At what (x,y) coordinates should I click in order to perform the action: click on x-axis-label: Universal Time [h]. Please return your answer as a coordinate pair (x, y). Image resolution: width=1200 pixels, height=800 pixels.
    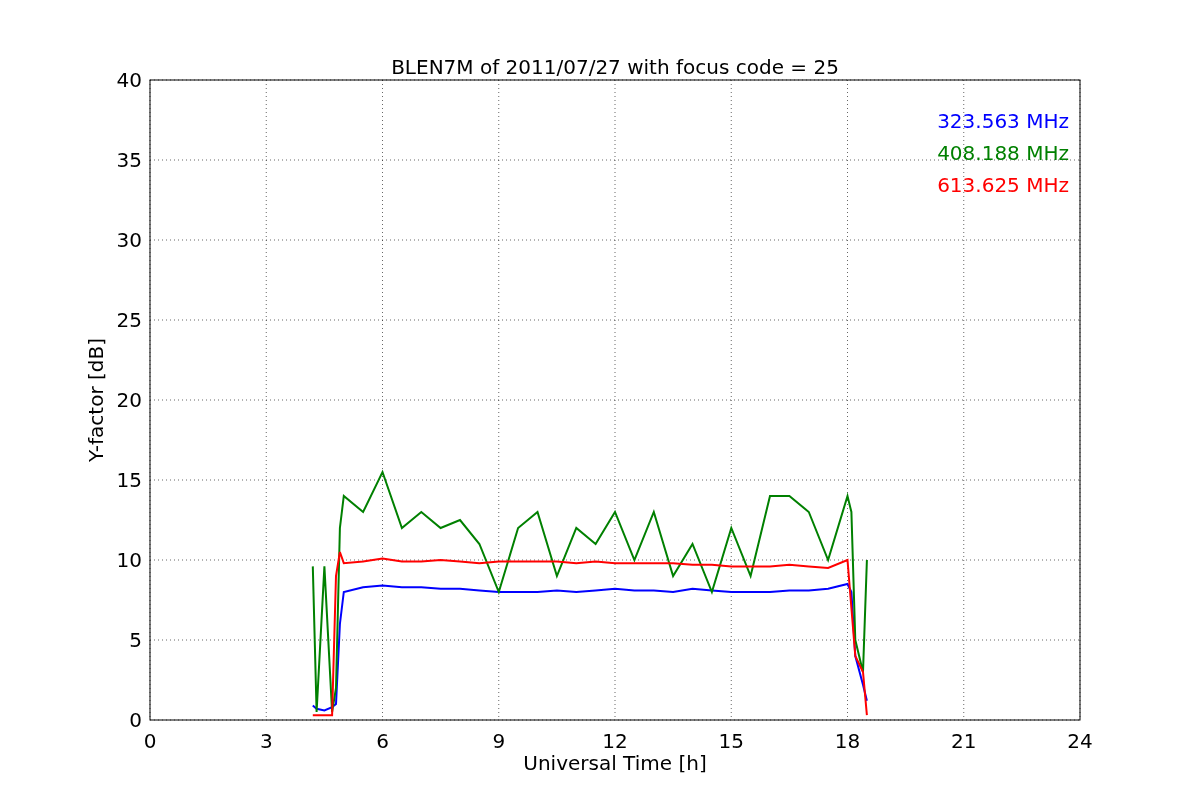
    Looking at the image, I should click on (615, 763).